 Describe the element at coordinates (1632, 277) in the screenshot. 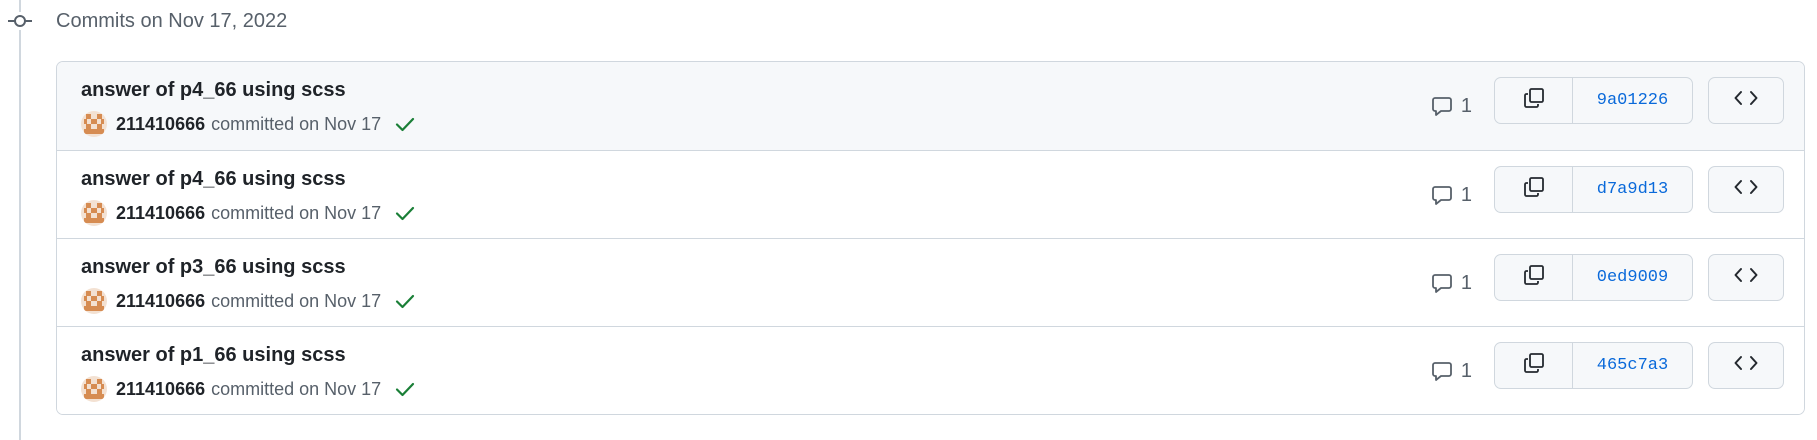

I see `commit-sha-link: 0ed9009` at that location.